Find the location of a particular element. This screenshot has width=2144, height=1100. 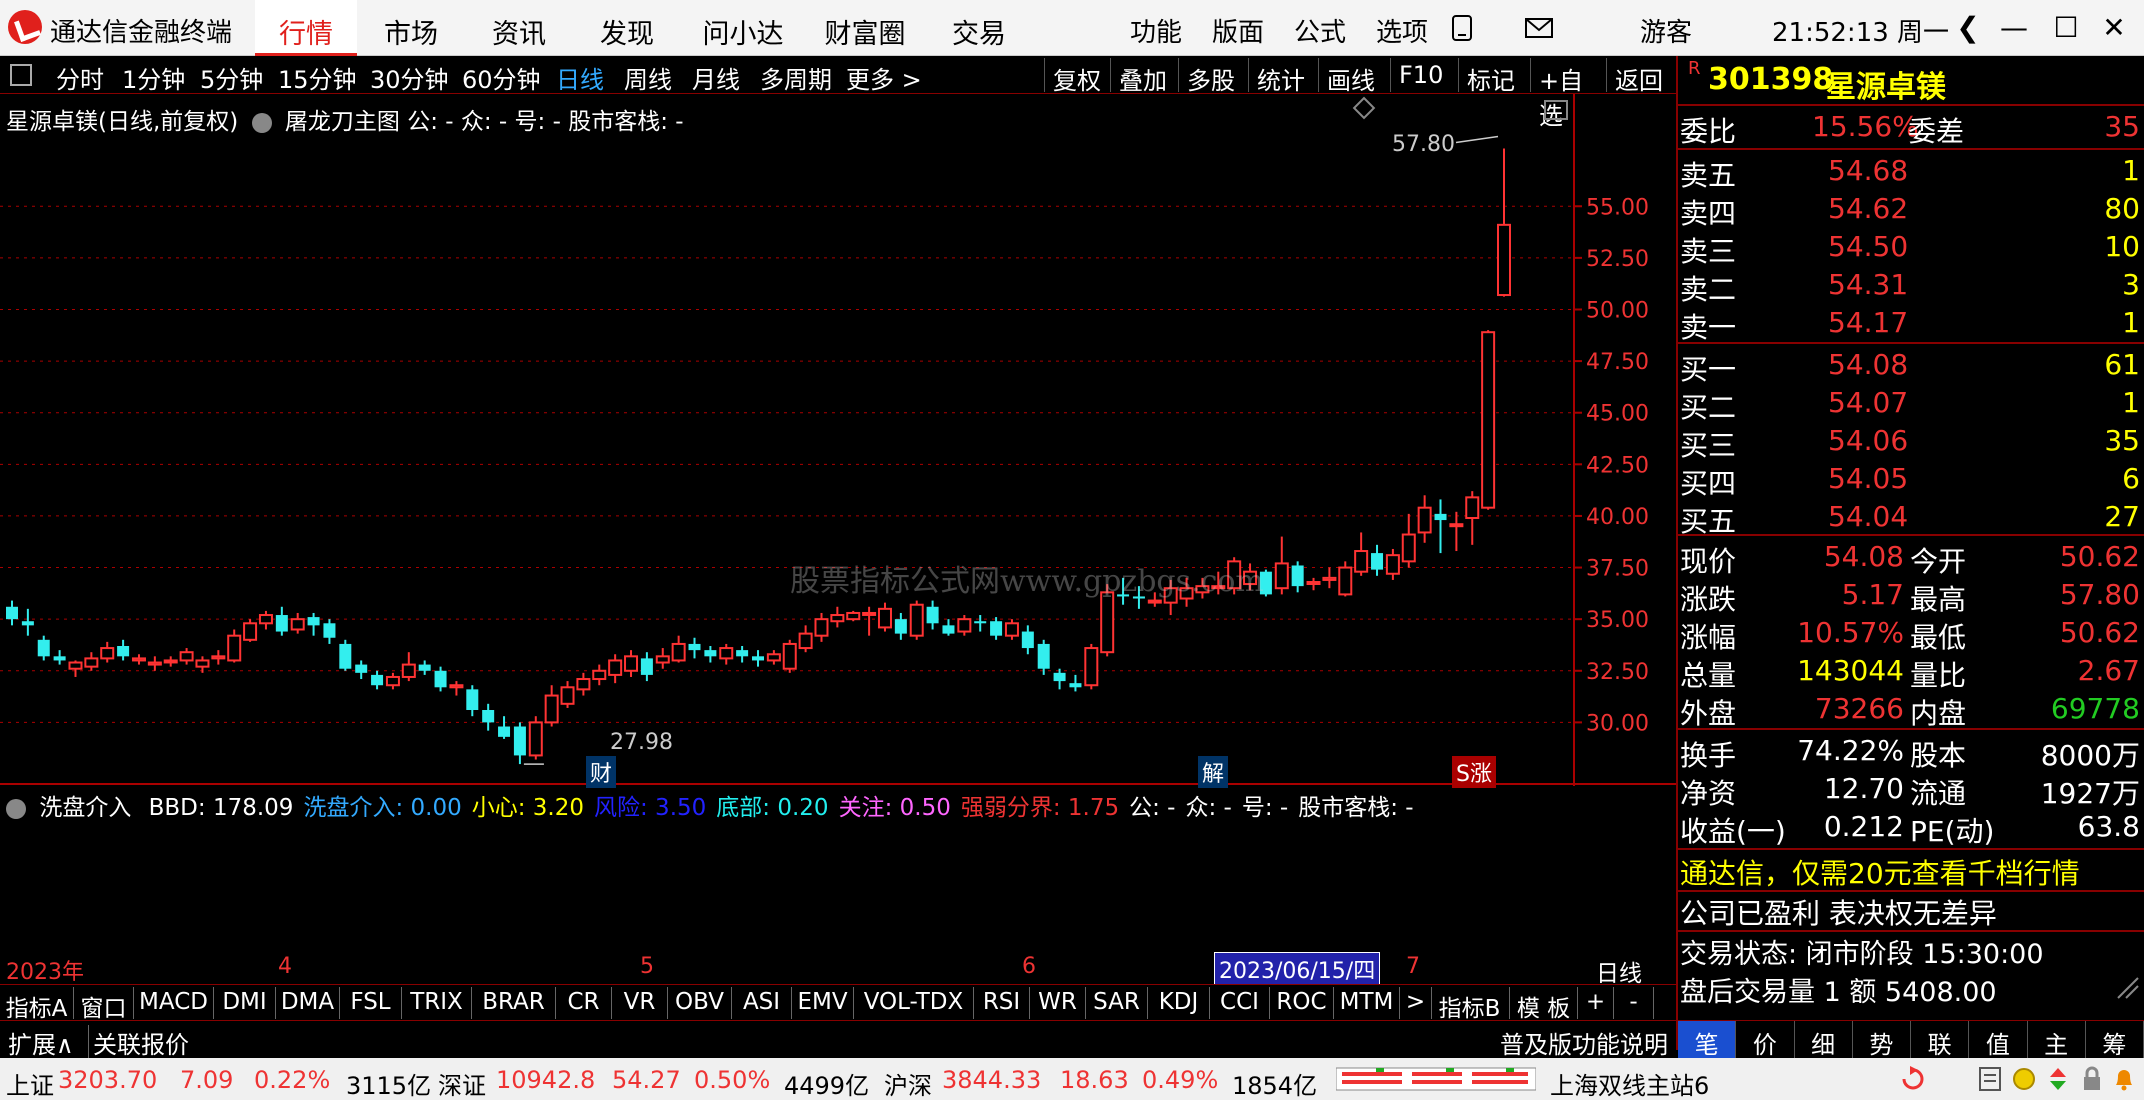

indicator-tab: CR is located at coordinates (584, 1003).